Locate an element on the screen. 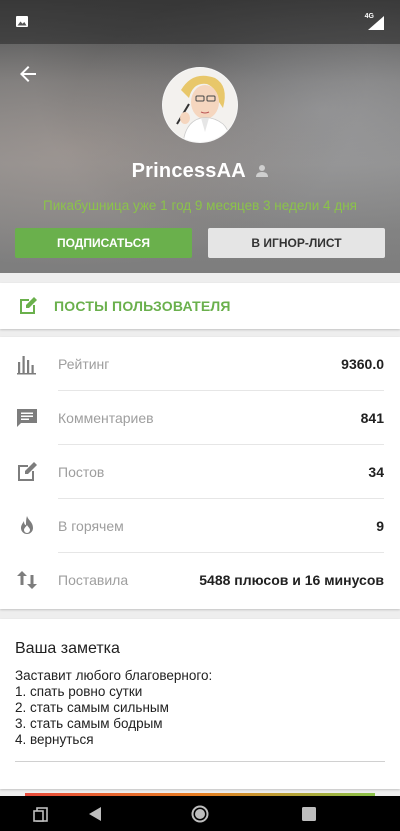 Image resolution: width=400 pixels, height=831 pixels. recents-icon is located at coordinates (40, 814).